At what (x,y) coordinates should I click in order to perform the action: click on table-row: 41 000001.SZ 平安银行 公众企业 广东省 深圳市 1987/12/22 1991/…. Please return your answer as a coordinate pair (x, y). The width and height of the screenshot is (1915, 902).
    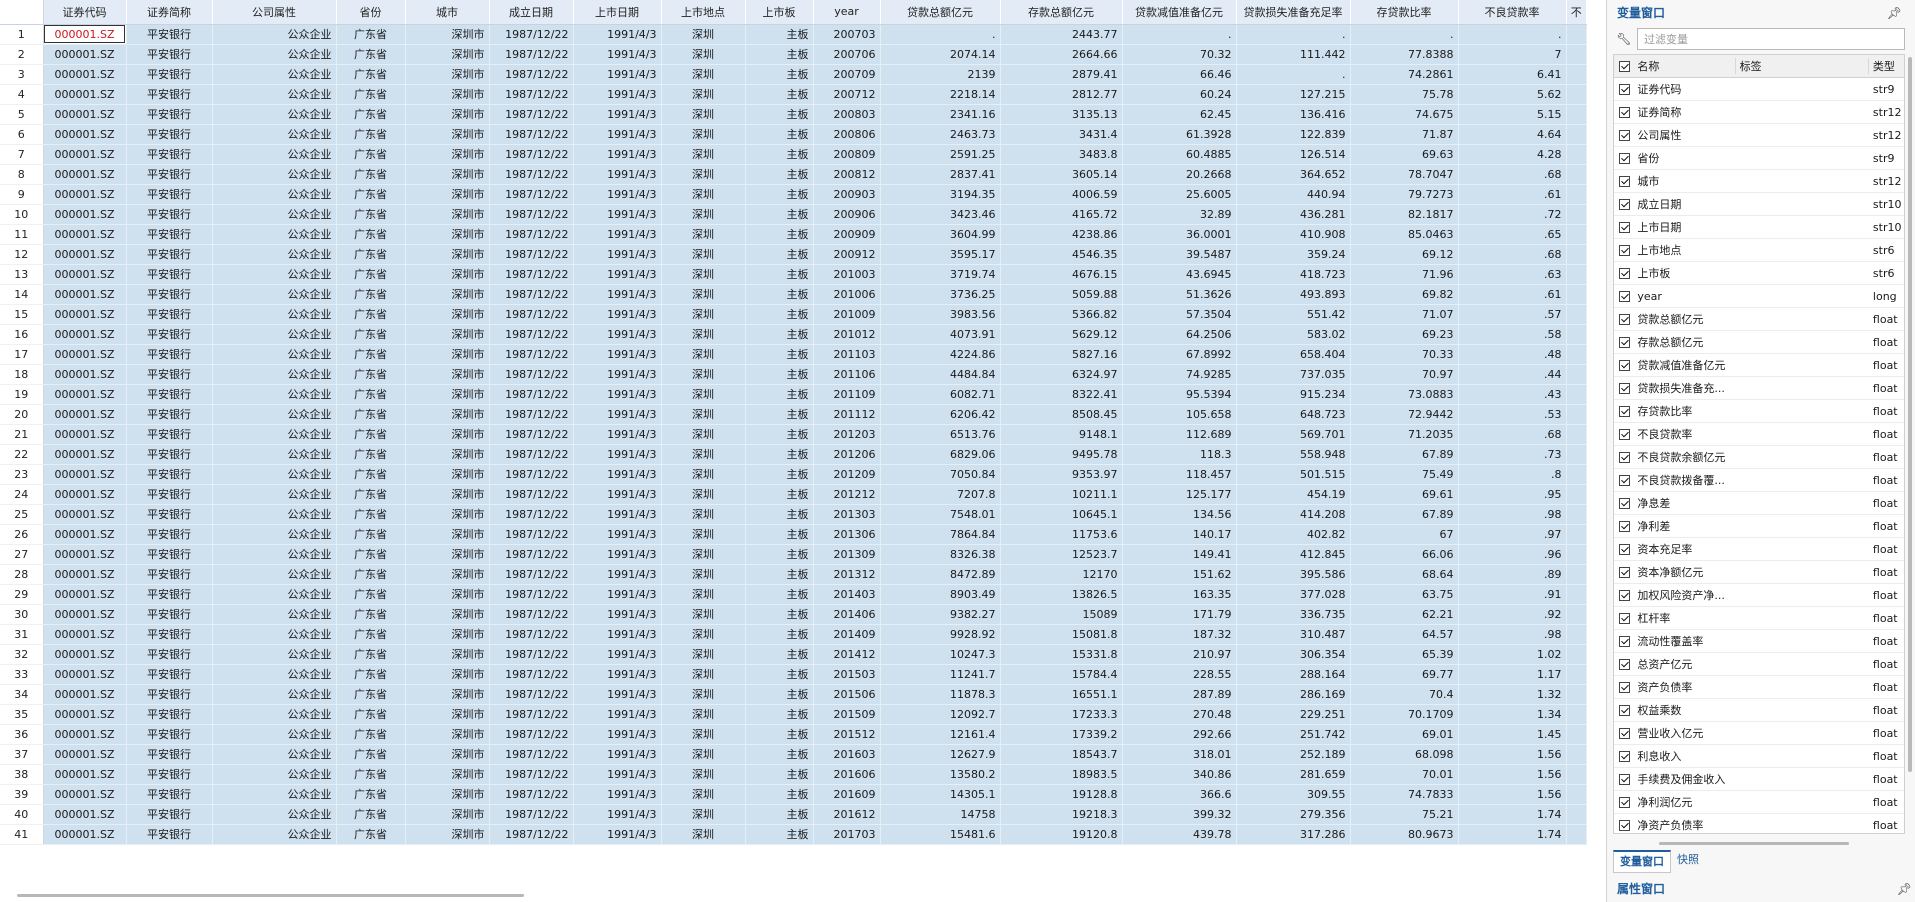
    Looking at the image, I should click on (793, 834).